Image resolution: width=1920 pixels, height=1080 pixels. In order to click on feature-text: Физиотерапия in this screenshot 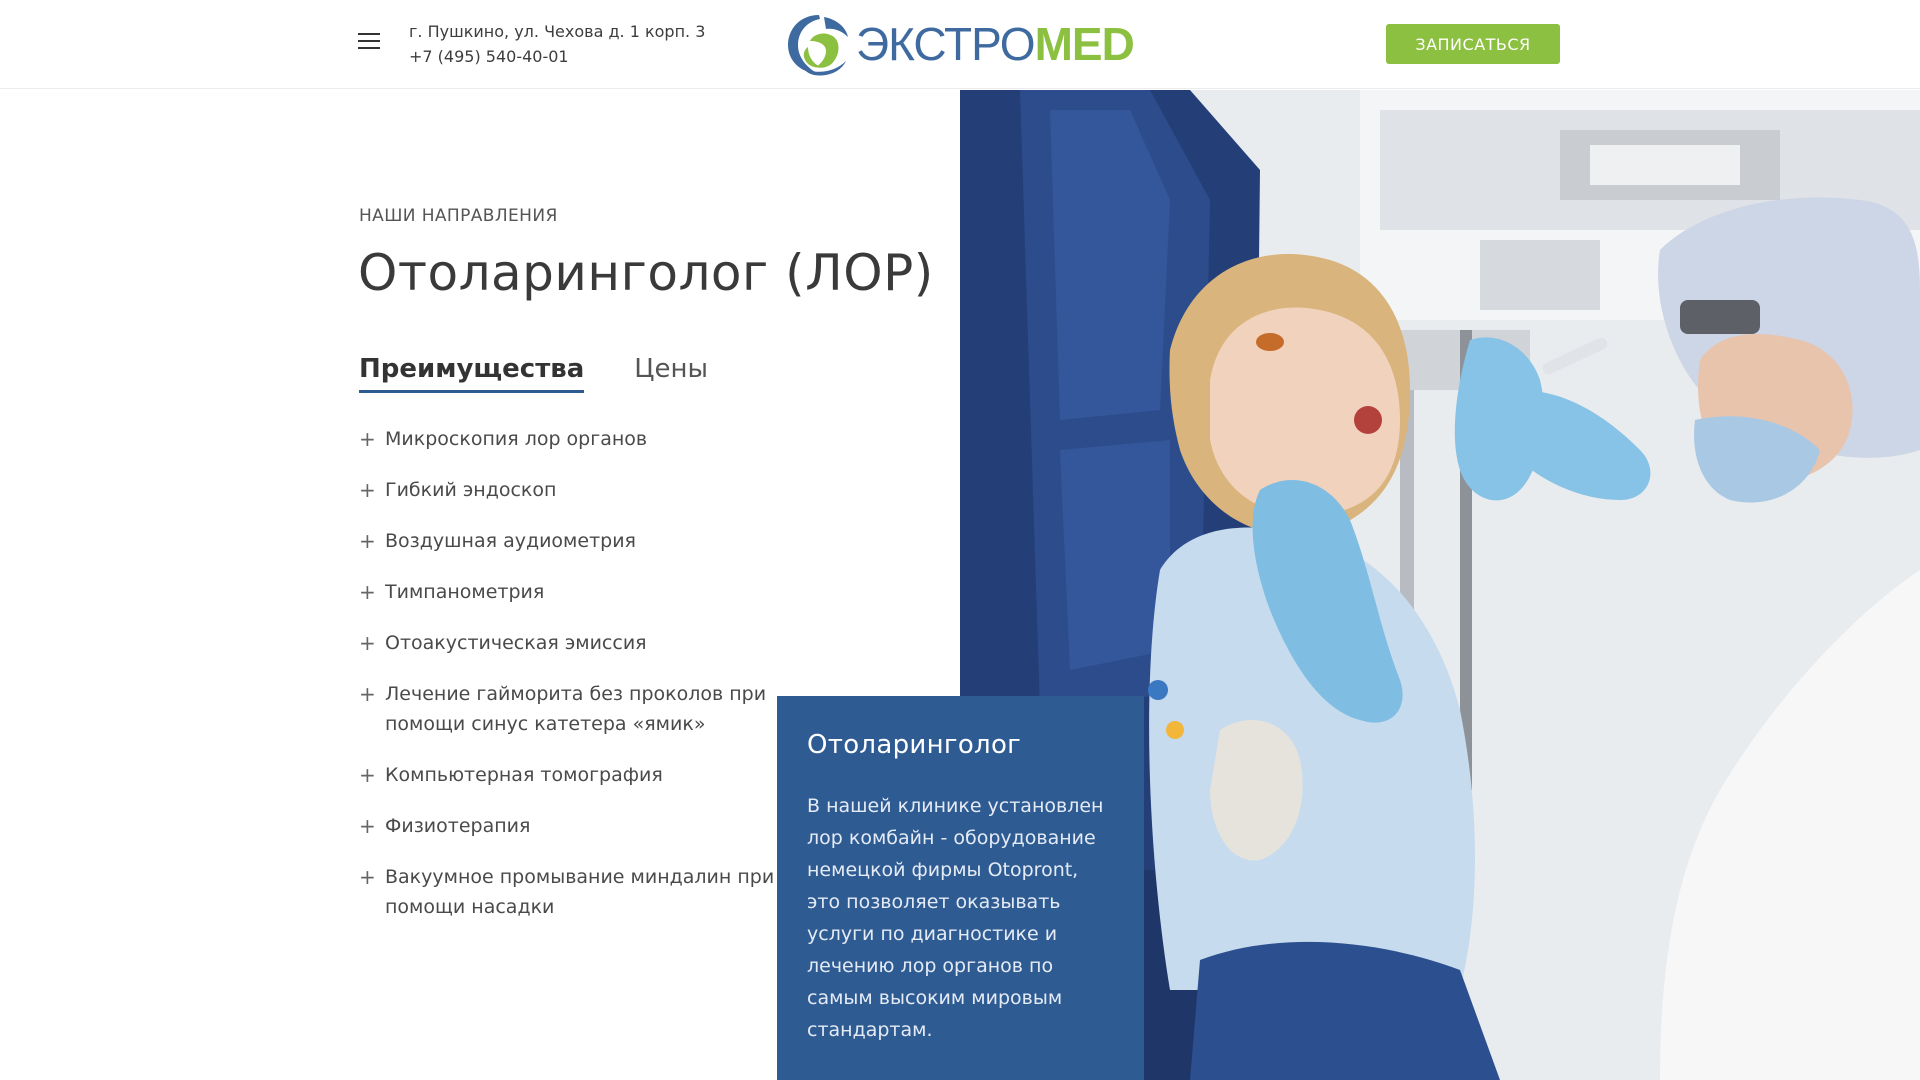, I will do `click(458, 826)`.